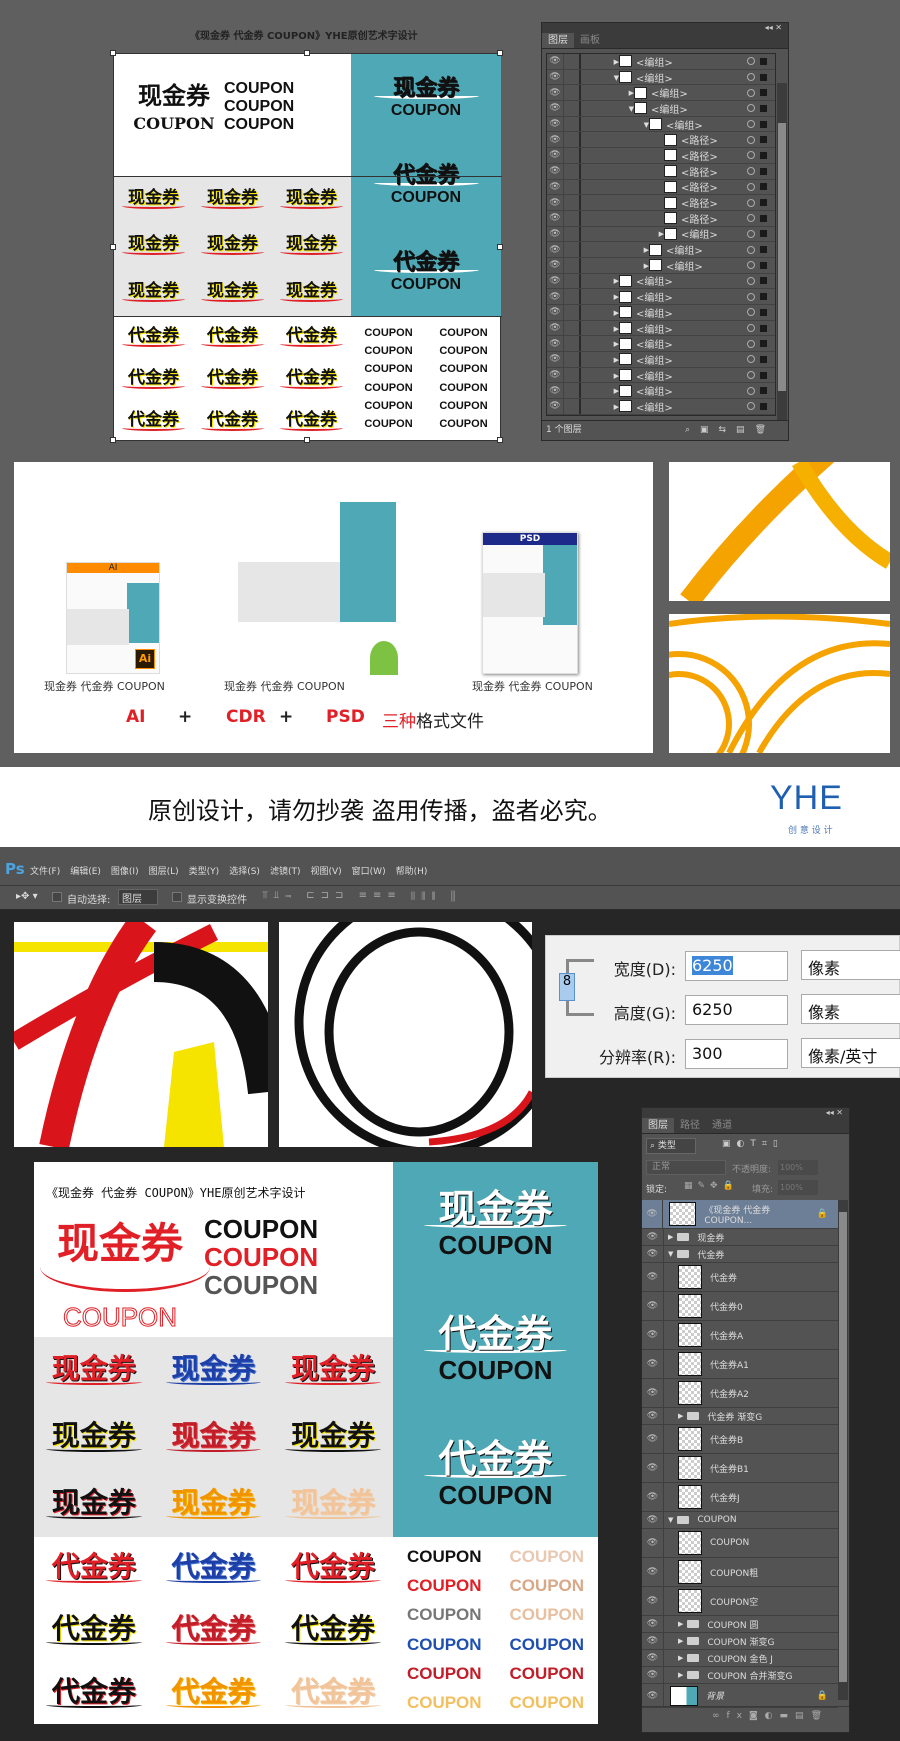 This screenshot has height=1741, width=900. What do you see at coordinates (164, 870) in the screenshot?
I see `menu-item: 图层(L)` at bounding box center [164, 870].